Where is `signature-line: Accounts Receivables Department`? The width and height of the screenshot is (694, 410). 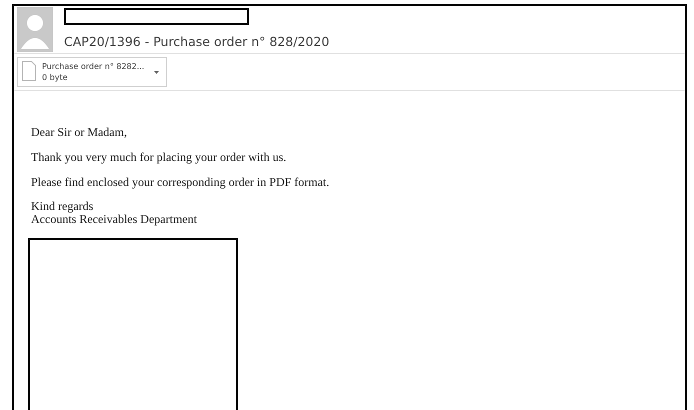
signature-line: Accounts Receivables Department is located at coordinates (114, 219).